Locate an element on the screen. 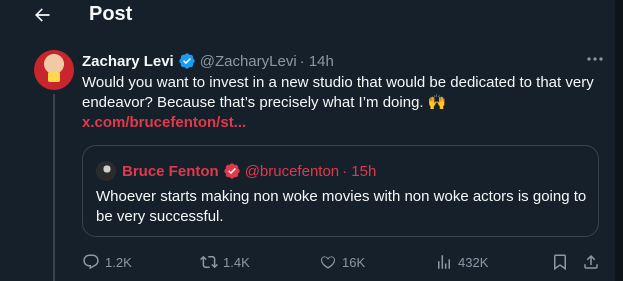 The image size is (623, 281). share-button is located at coordinates (591, 262).